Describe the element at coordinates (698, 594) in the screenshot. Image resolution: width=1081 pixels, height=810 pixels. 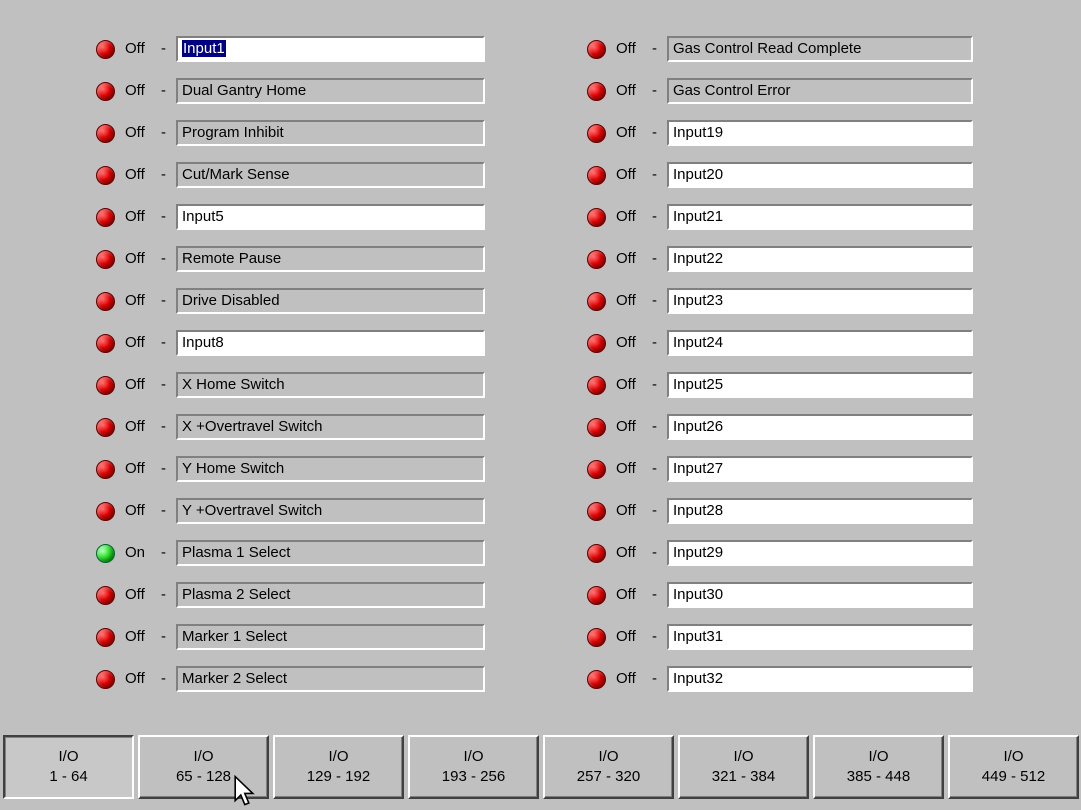
I see `input-name-text: Input30` at that location.